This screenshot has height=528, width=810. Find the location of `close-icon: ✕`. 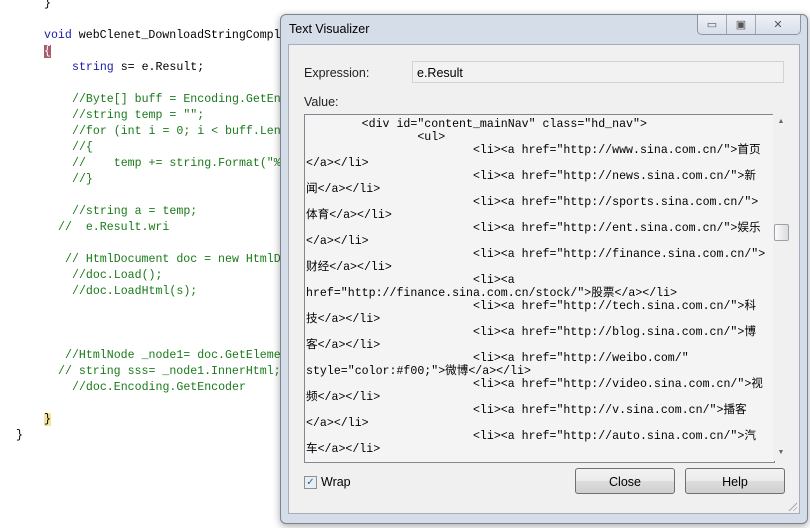

close-icon: ✕ is located at coordinates (778, 25).